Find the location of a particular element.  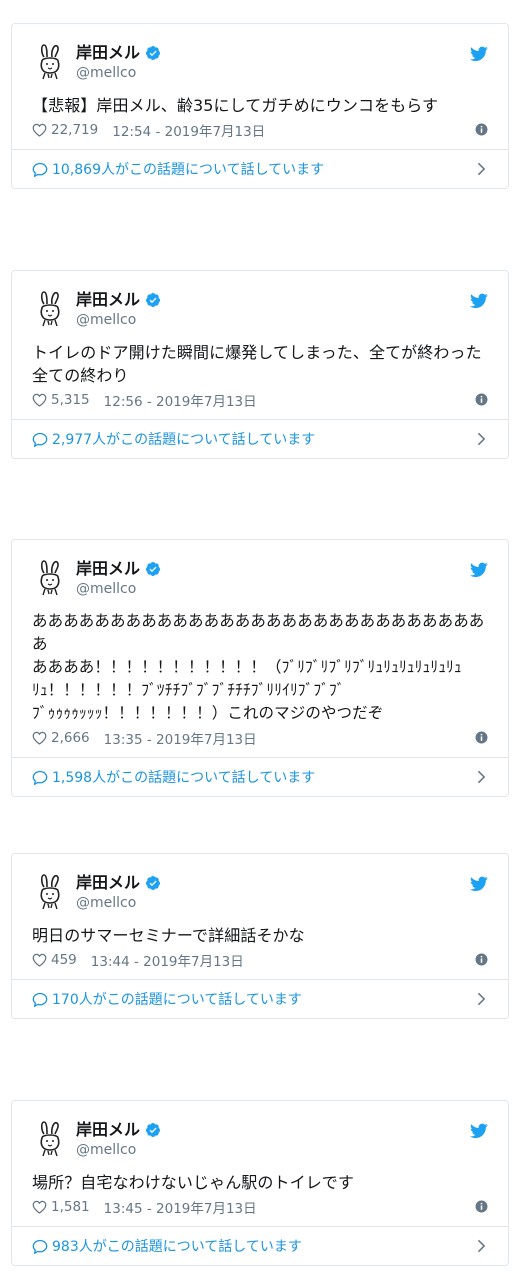

like-count: 5,315 is located at coordinates (70, 400).